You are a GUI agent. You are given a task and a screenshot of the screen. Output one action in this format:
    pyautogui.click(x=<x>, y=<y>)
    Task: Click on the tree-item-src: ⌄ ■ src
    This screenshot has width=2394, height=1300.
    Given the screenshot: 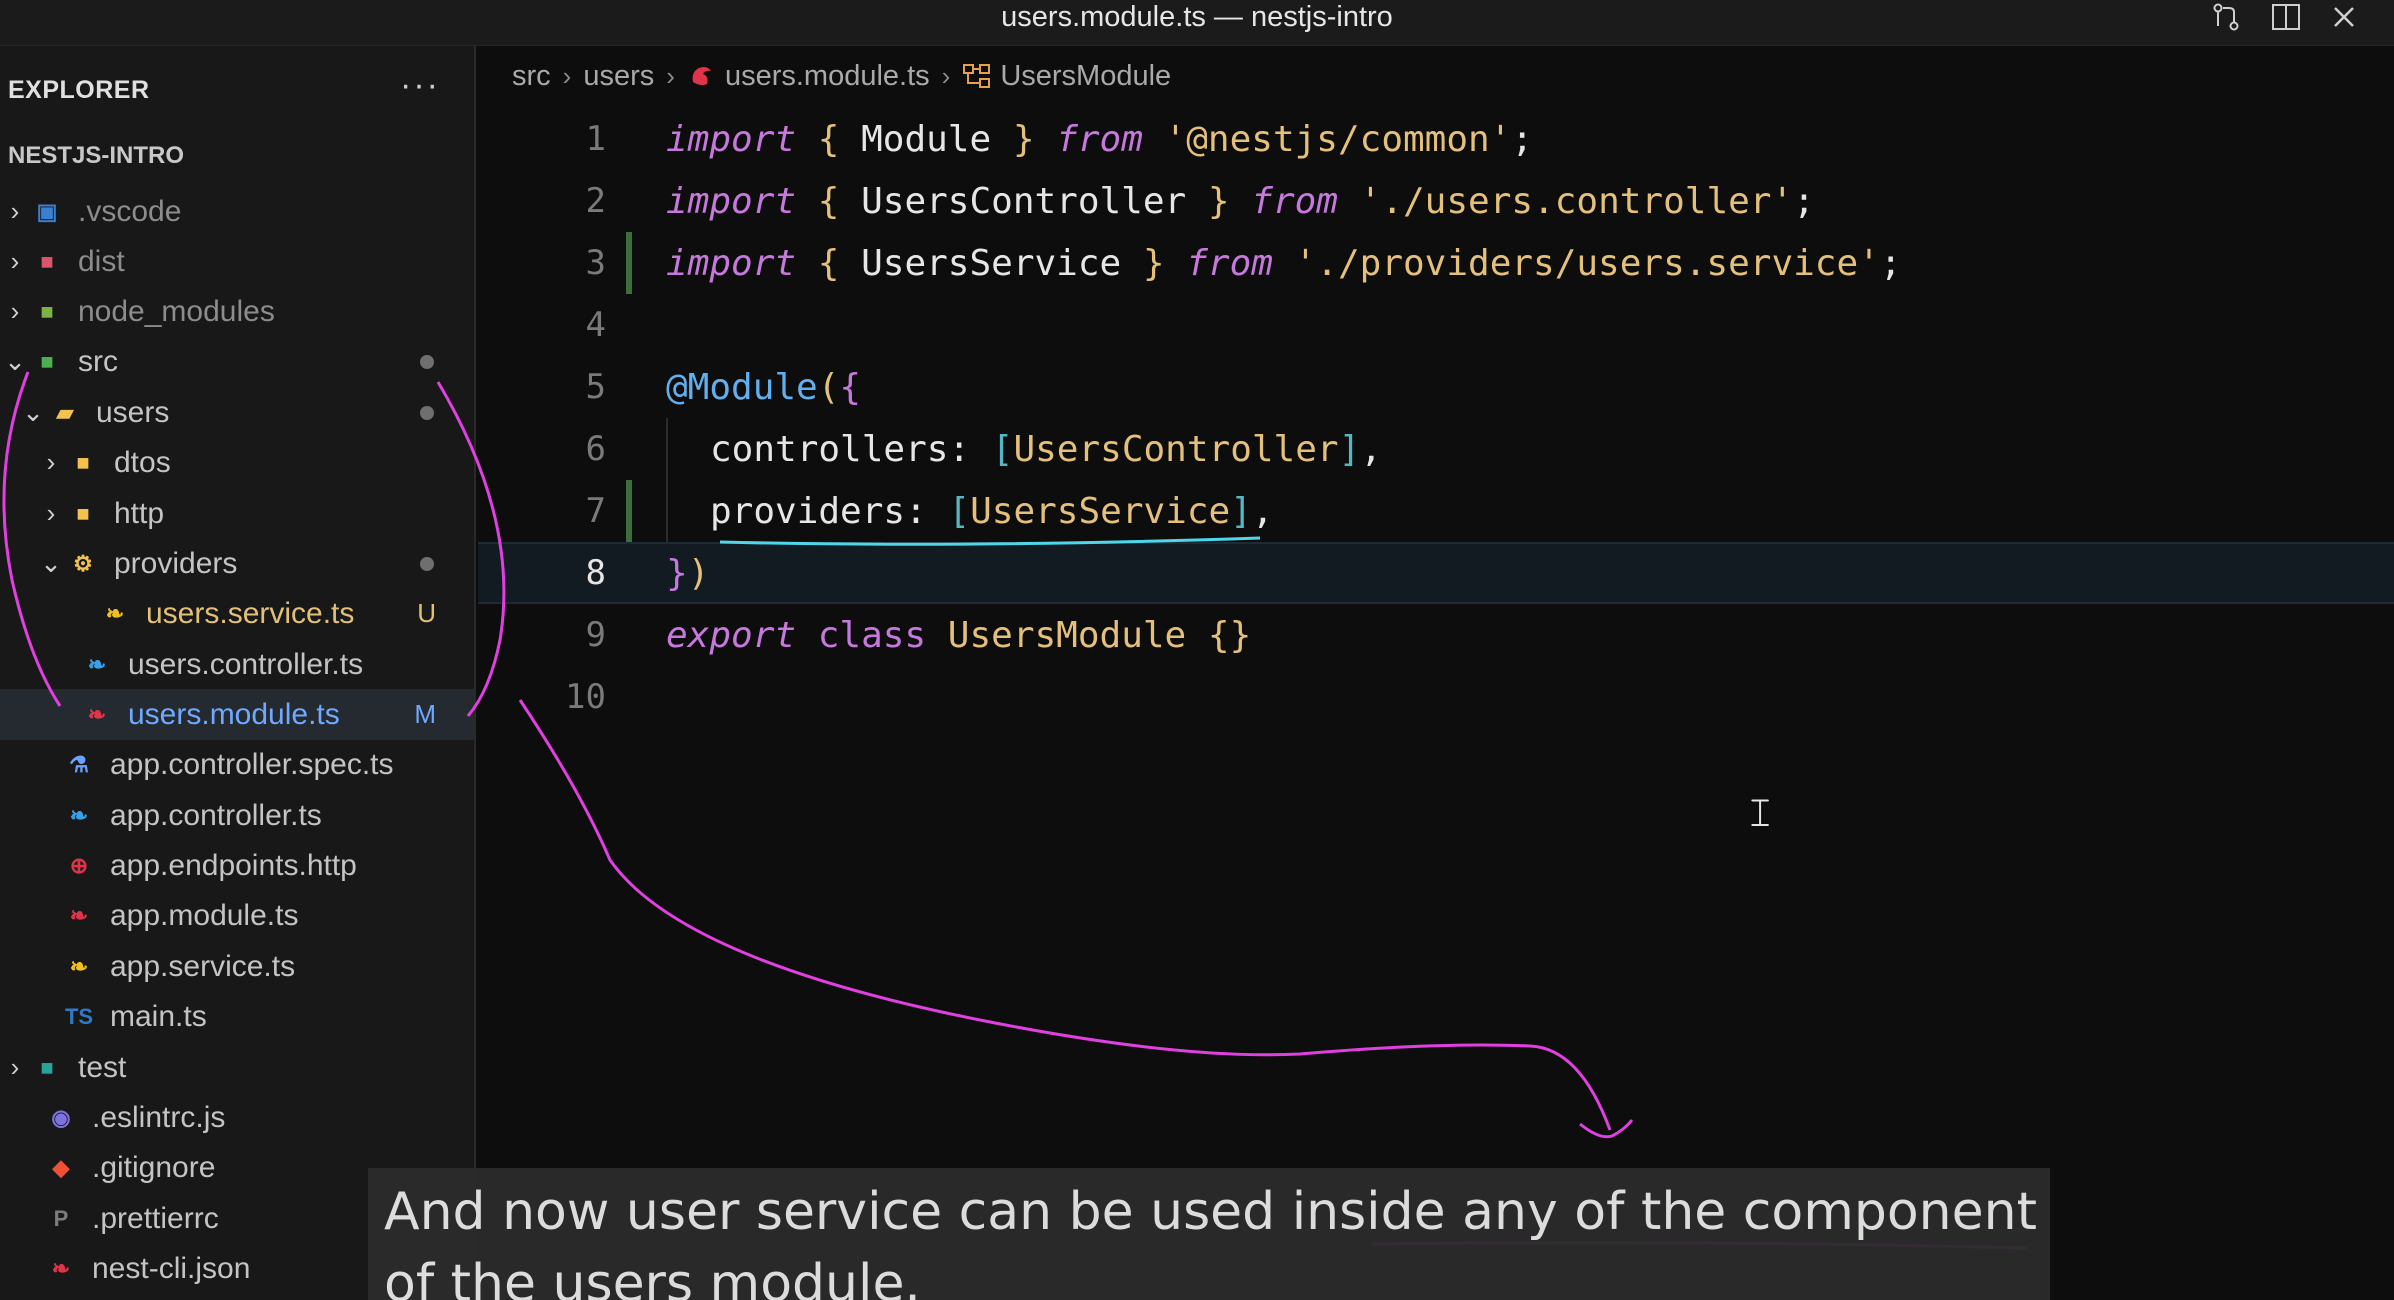 What is the action you would take?
    pyautogui.click(x=237, y=361)
    